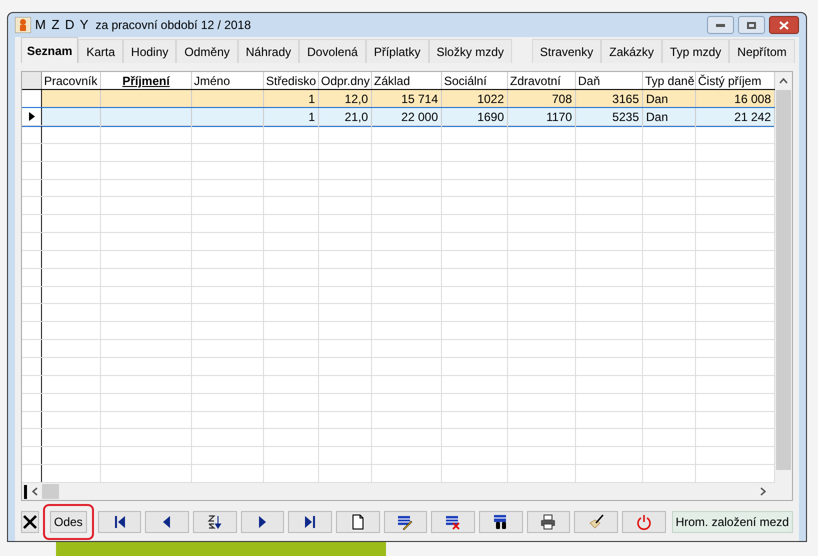 The width and height of the screenshot is (818, 556). What do you see at coordinates (345, 80) in the screenshot?
I see `column-header: Odpr.dny` at bounding box center [345, 80].